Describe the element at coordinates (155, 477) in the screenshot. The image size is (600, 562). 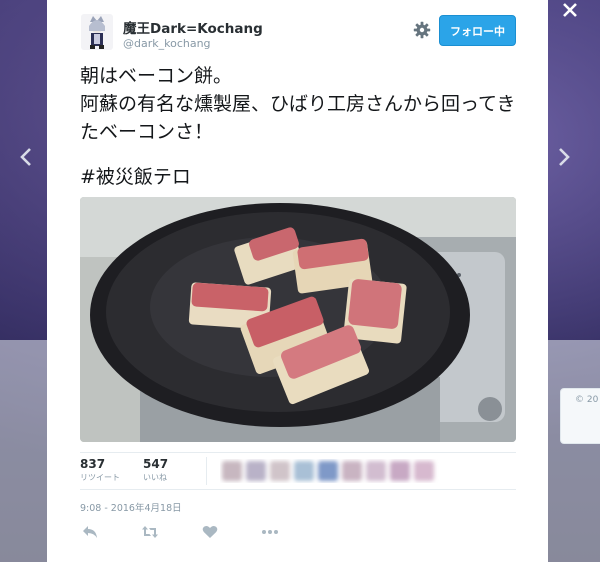
I see `like-count-label: いいね` at that location.